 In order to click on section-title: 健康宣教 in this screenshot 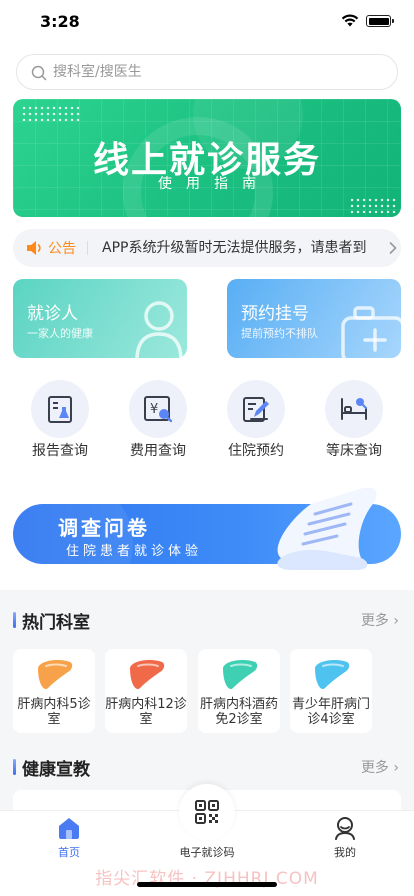, I will do `click(56, 770)`.